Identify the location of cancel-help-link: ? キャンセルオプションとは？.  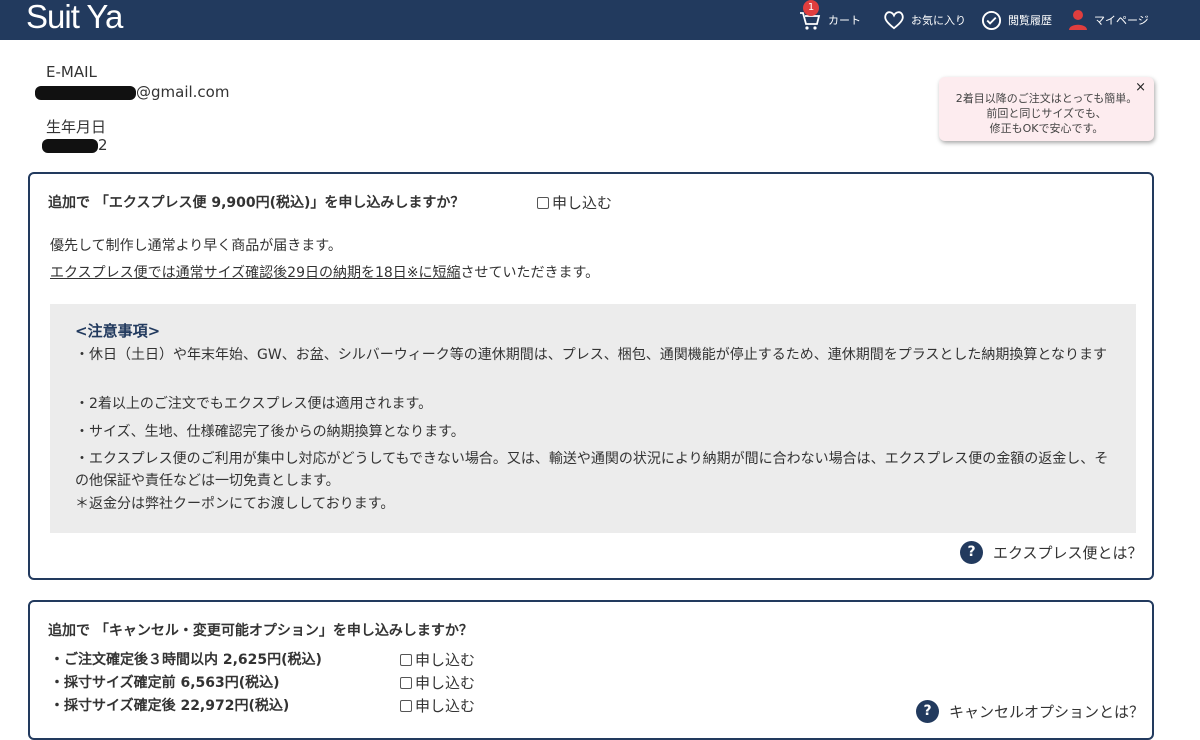
(1030, 711).